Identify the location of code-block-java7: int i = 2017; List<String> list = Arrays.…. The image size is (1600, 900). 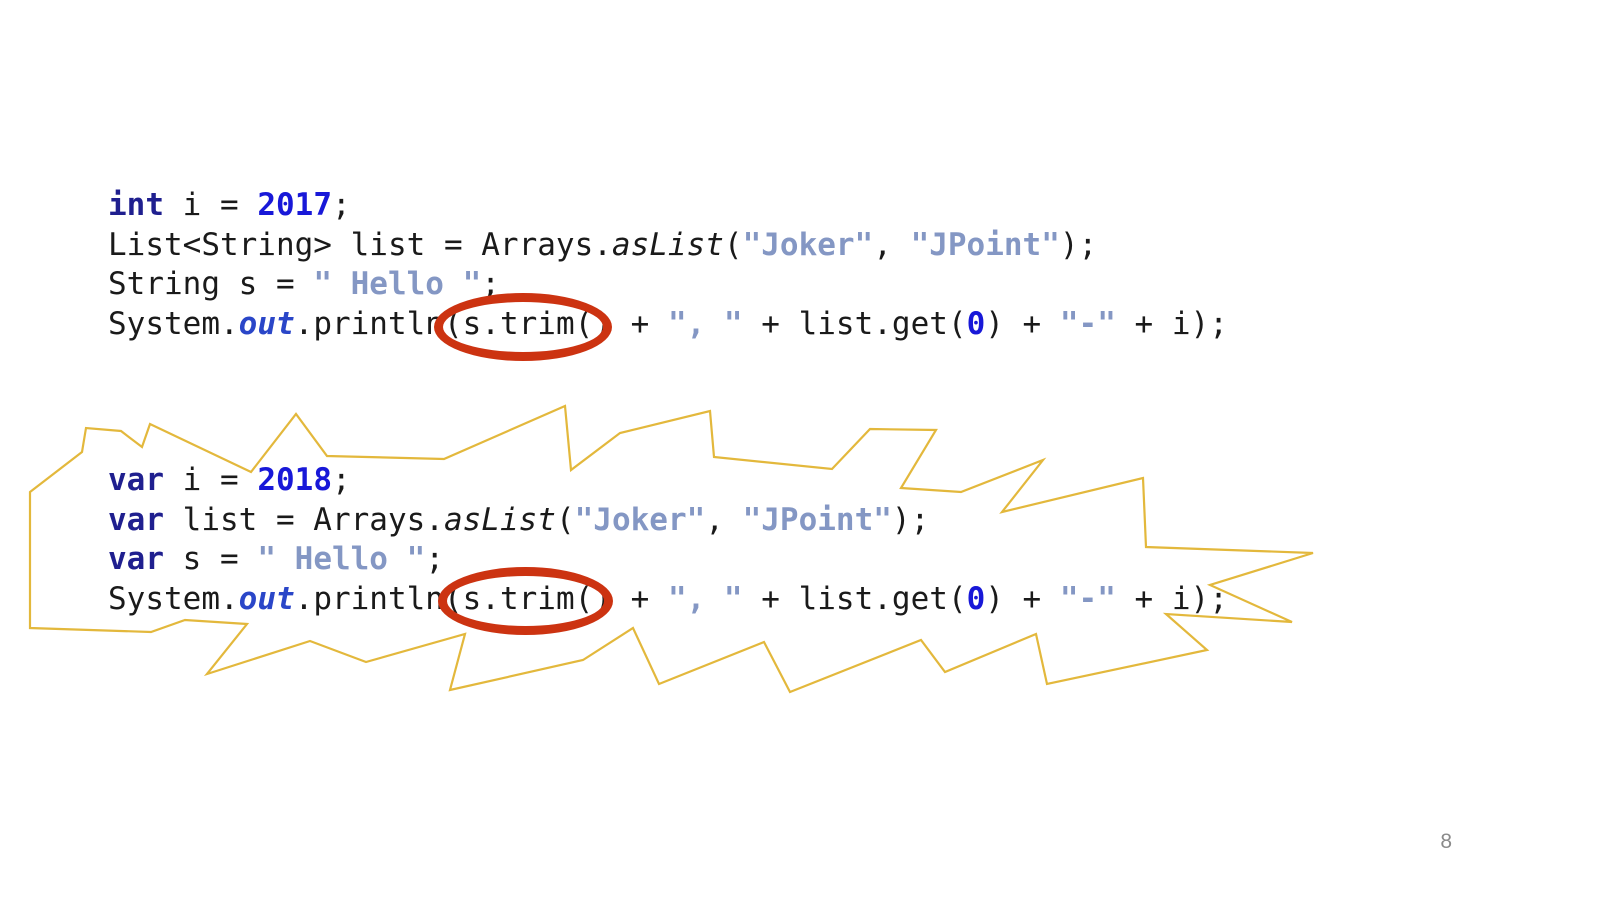
(668, 265).